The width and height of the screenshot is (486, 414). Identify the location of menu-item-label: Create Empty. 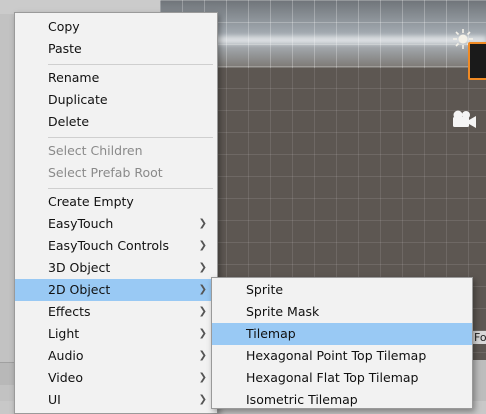
(91, 201).